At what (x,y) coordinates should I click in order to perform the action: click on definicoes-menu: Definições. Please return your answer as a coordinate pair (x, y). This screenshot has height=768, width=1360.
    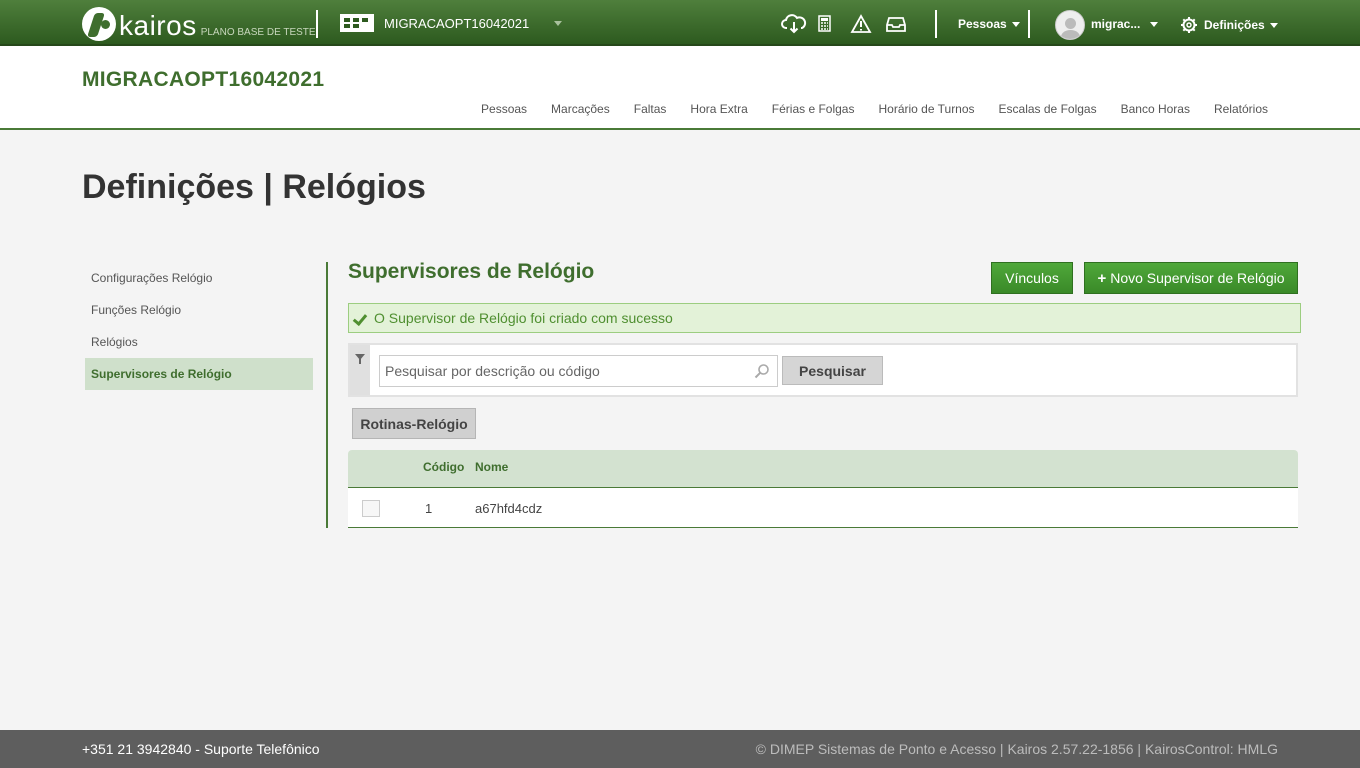
    Looking at the image, I should click on (1229, 25).